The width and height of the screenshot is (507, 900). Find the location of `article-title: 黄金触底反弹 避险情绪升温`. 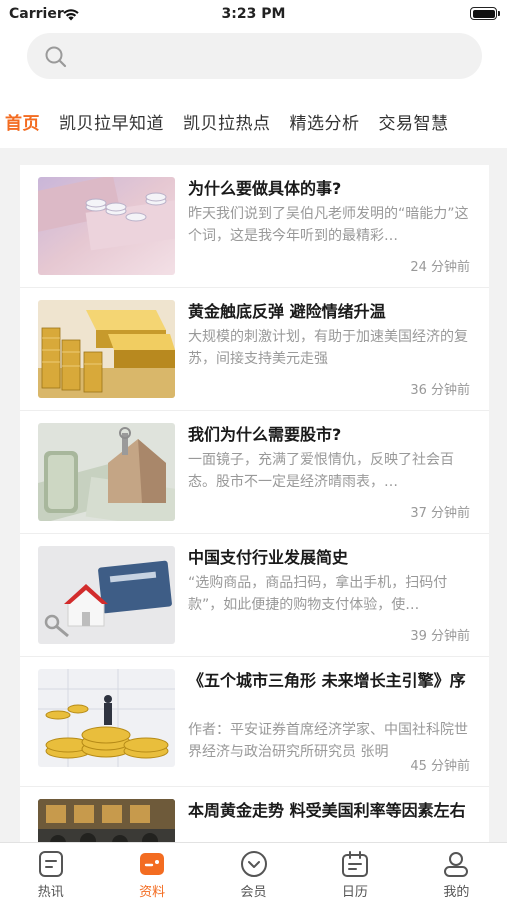

article-title: 黄金触底反弹 避险情绪升温 is located at coordinates (287, 311).